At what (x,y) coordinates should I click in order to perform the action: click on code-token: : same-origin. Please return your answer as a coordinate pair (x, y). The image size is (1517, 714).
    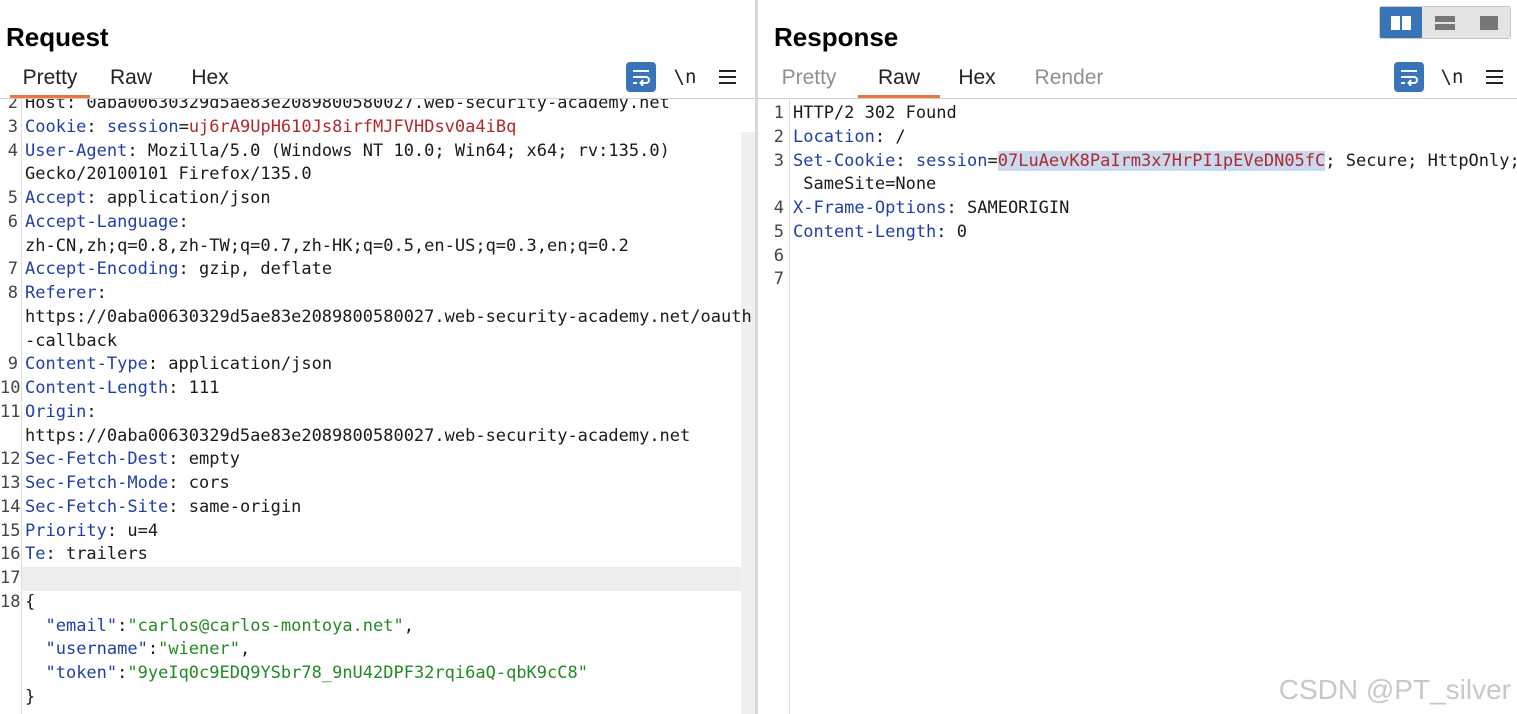
    Looking at the image, I should click on (235, 506).